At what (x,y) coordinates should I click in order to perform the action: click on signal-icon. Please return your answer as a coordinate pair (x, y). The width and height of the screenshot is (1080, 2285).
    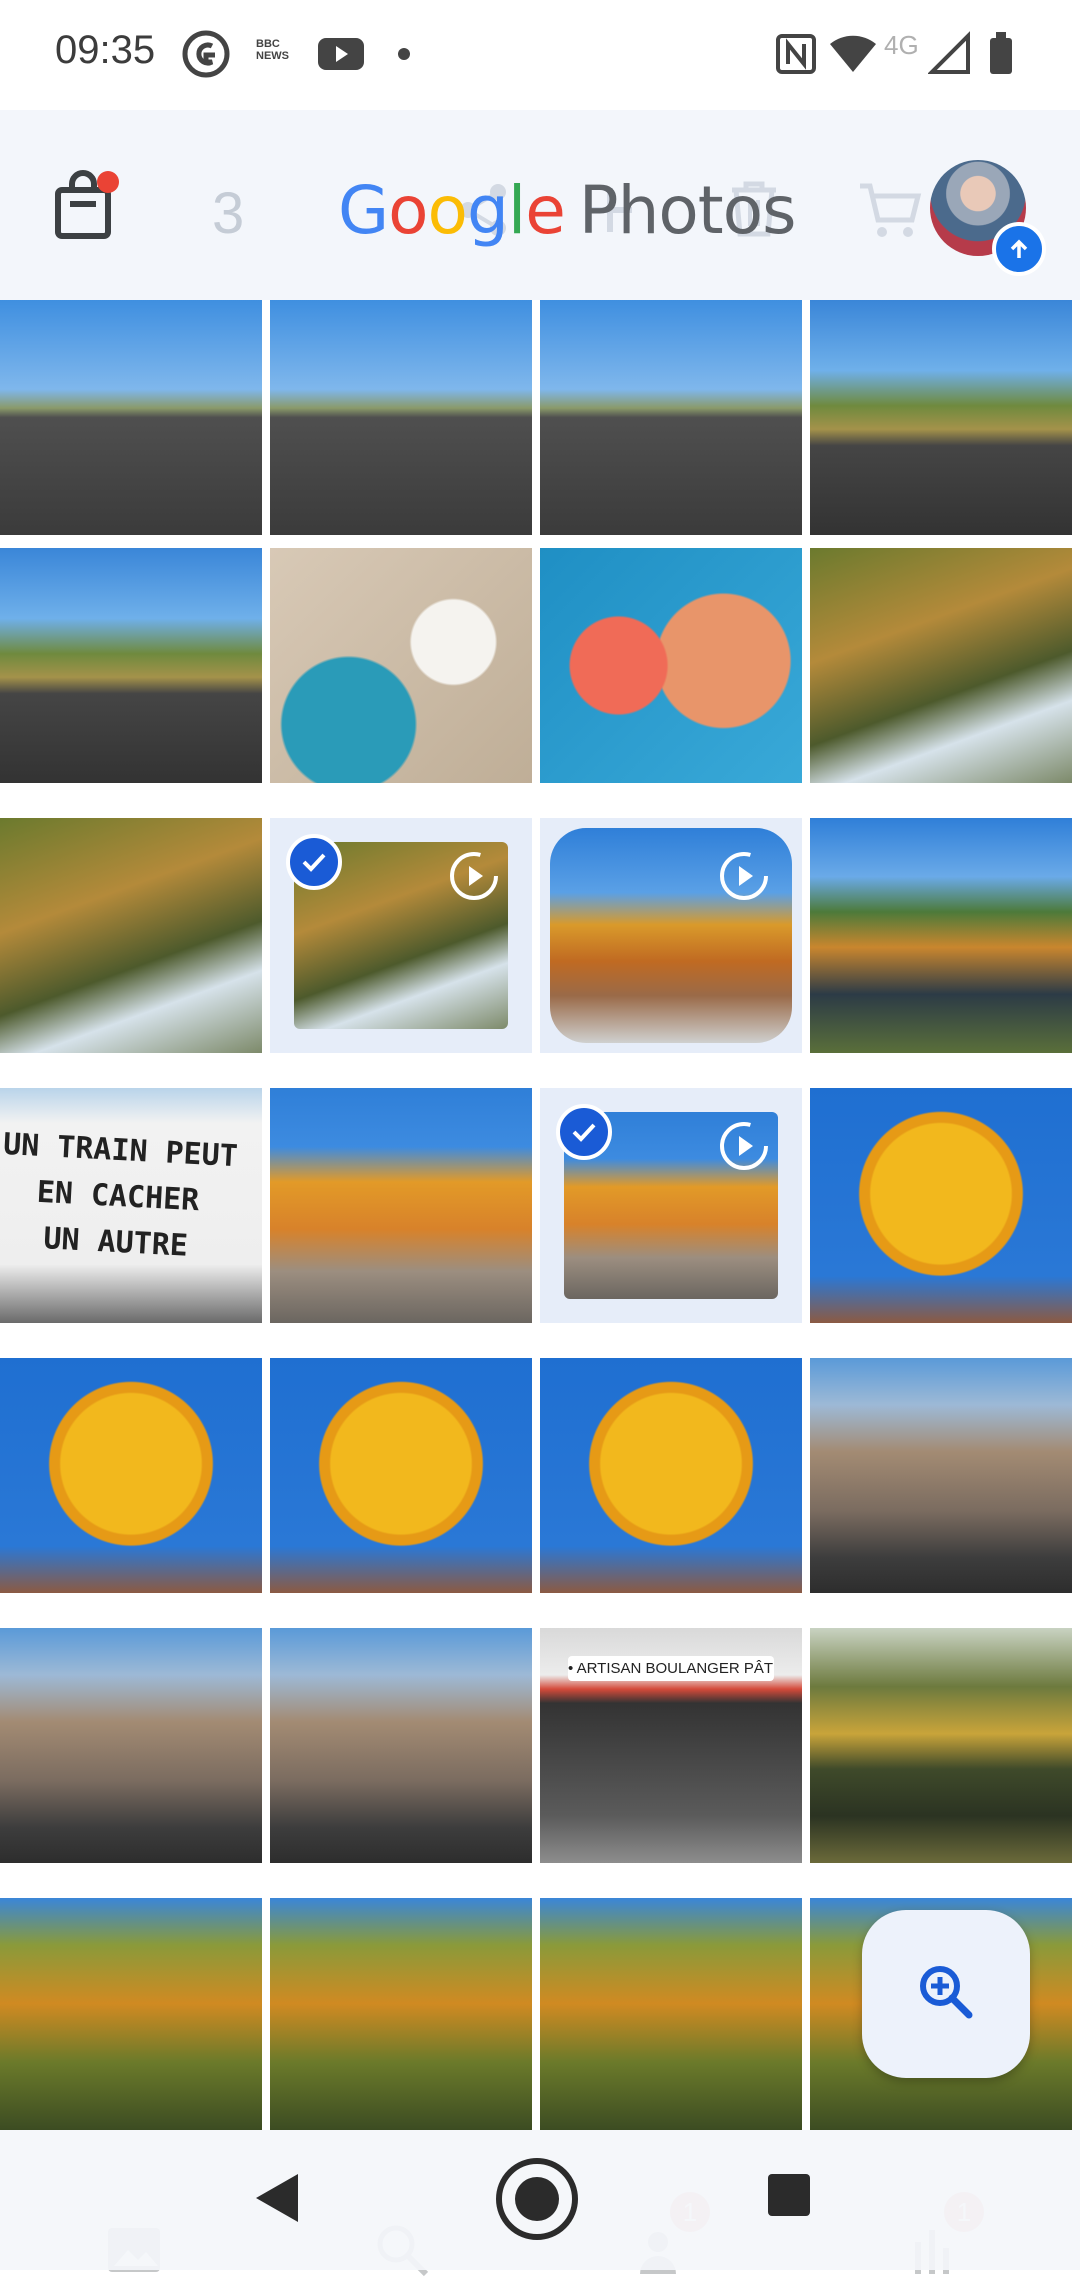
    Looking at the image, I should click on (951, 54).